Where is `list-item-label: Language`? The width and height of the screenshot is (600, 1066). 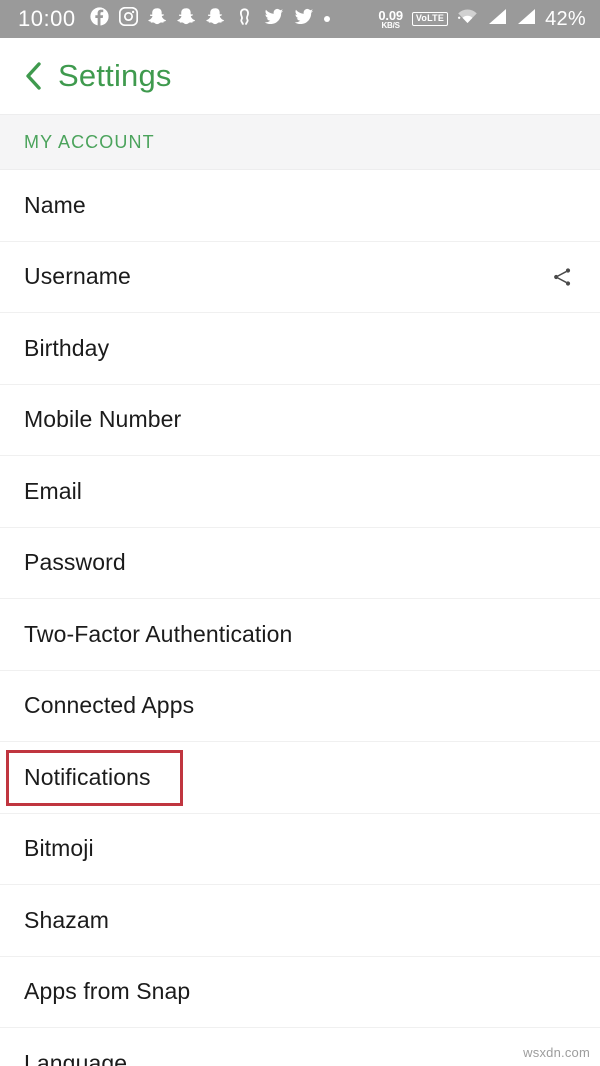
list-item-label: Language is located at coordinates (76, 1057).